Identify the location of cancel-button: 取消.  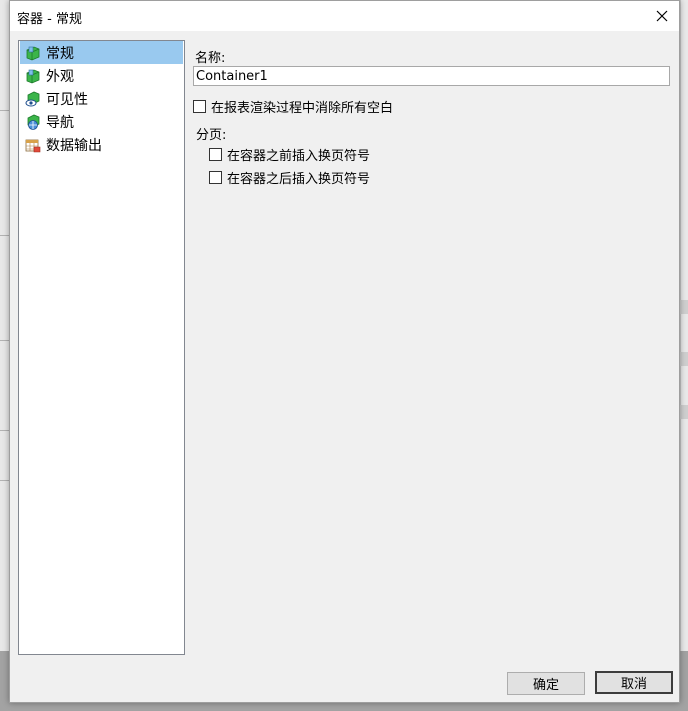
(634, 682).